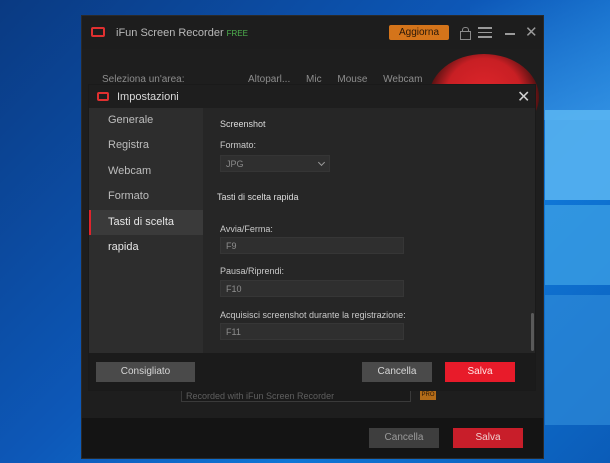  Describe the element at coordinates (145, 372) in the screenshot. I see `recommended-button: Consigliato` at that location.